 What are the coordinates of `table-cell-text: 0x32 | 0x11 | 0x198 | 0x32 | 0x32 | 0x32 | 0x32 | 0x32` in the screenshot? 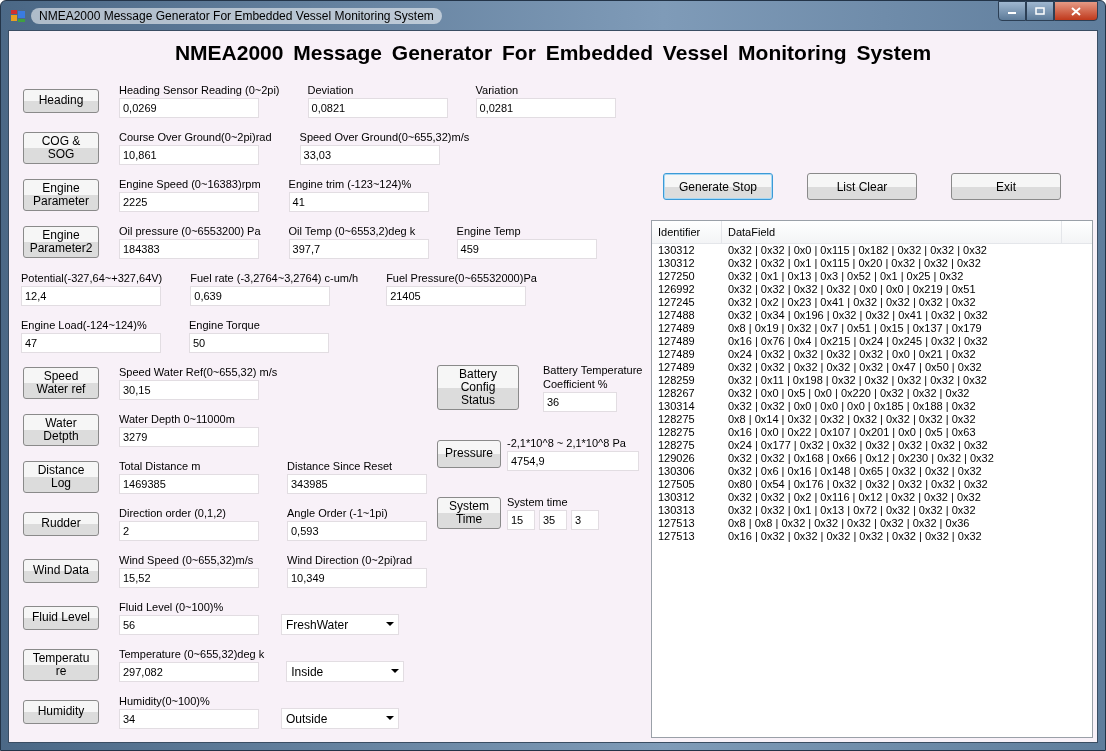 It's located at (857, 380).